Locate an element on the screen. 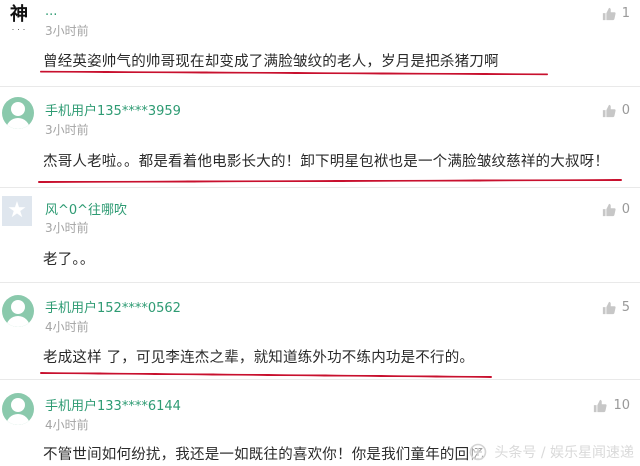 The height and width of the screenshot is (466, 640). comment-username: 手机用户133****6144 is located at coordinates (113, 404).